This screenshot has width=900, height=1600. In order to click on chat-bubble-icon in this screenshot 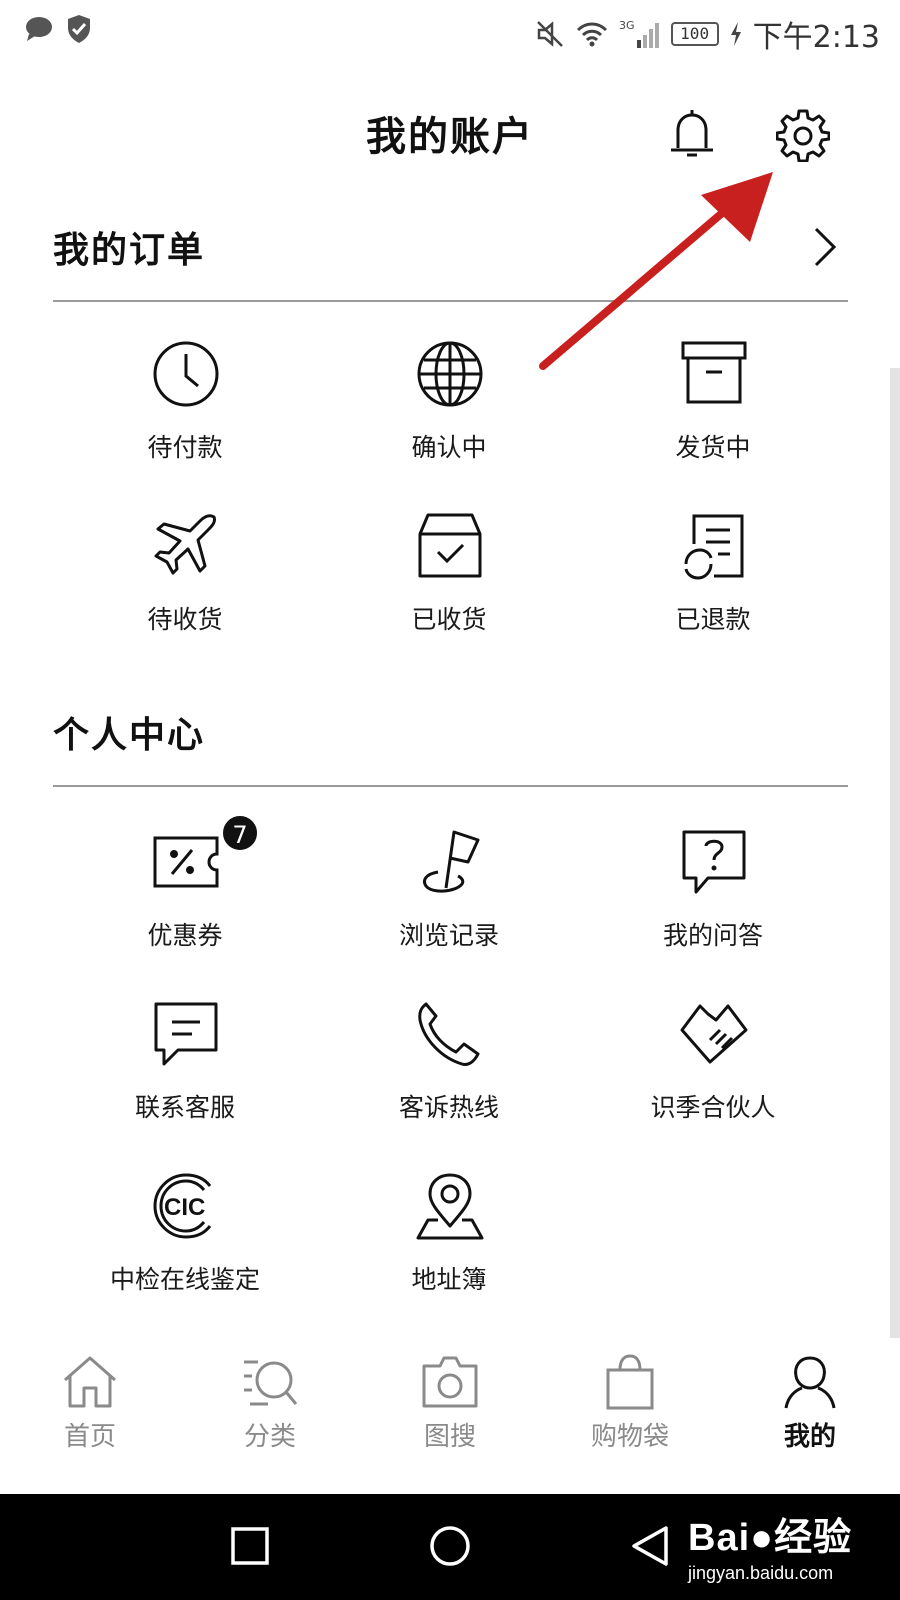, I will do `click(186, 1034)`.